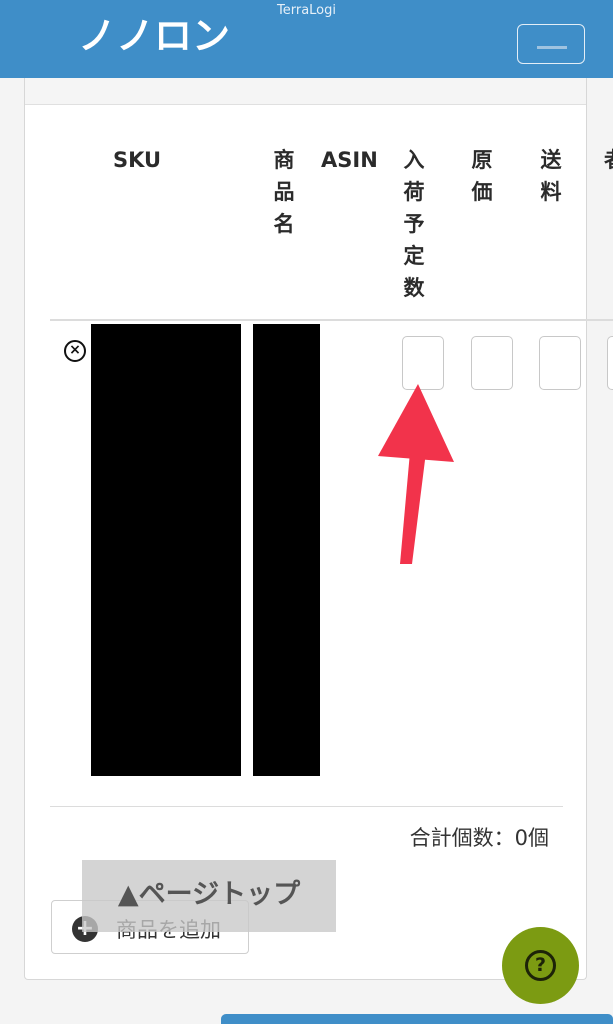 The height and width of the screenshot is (1024, 613). Describe the element at coordinates (608, 160) in the screenshot. I see `column-header-partial: 者` at that location.